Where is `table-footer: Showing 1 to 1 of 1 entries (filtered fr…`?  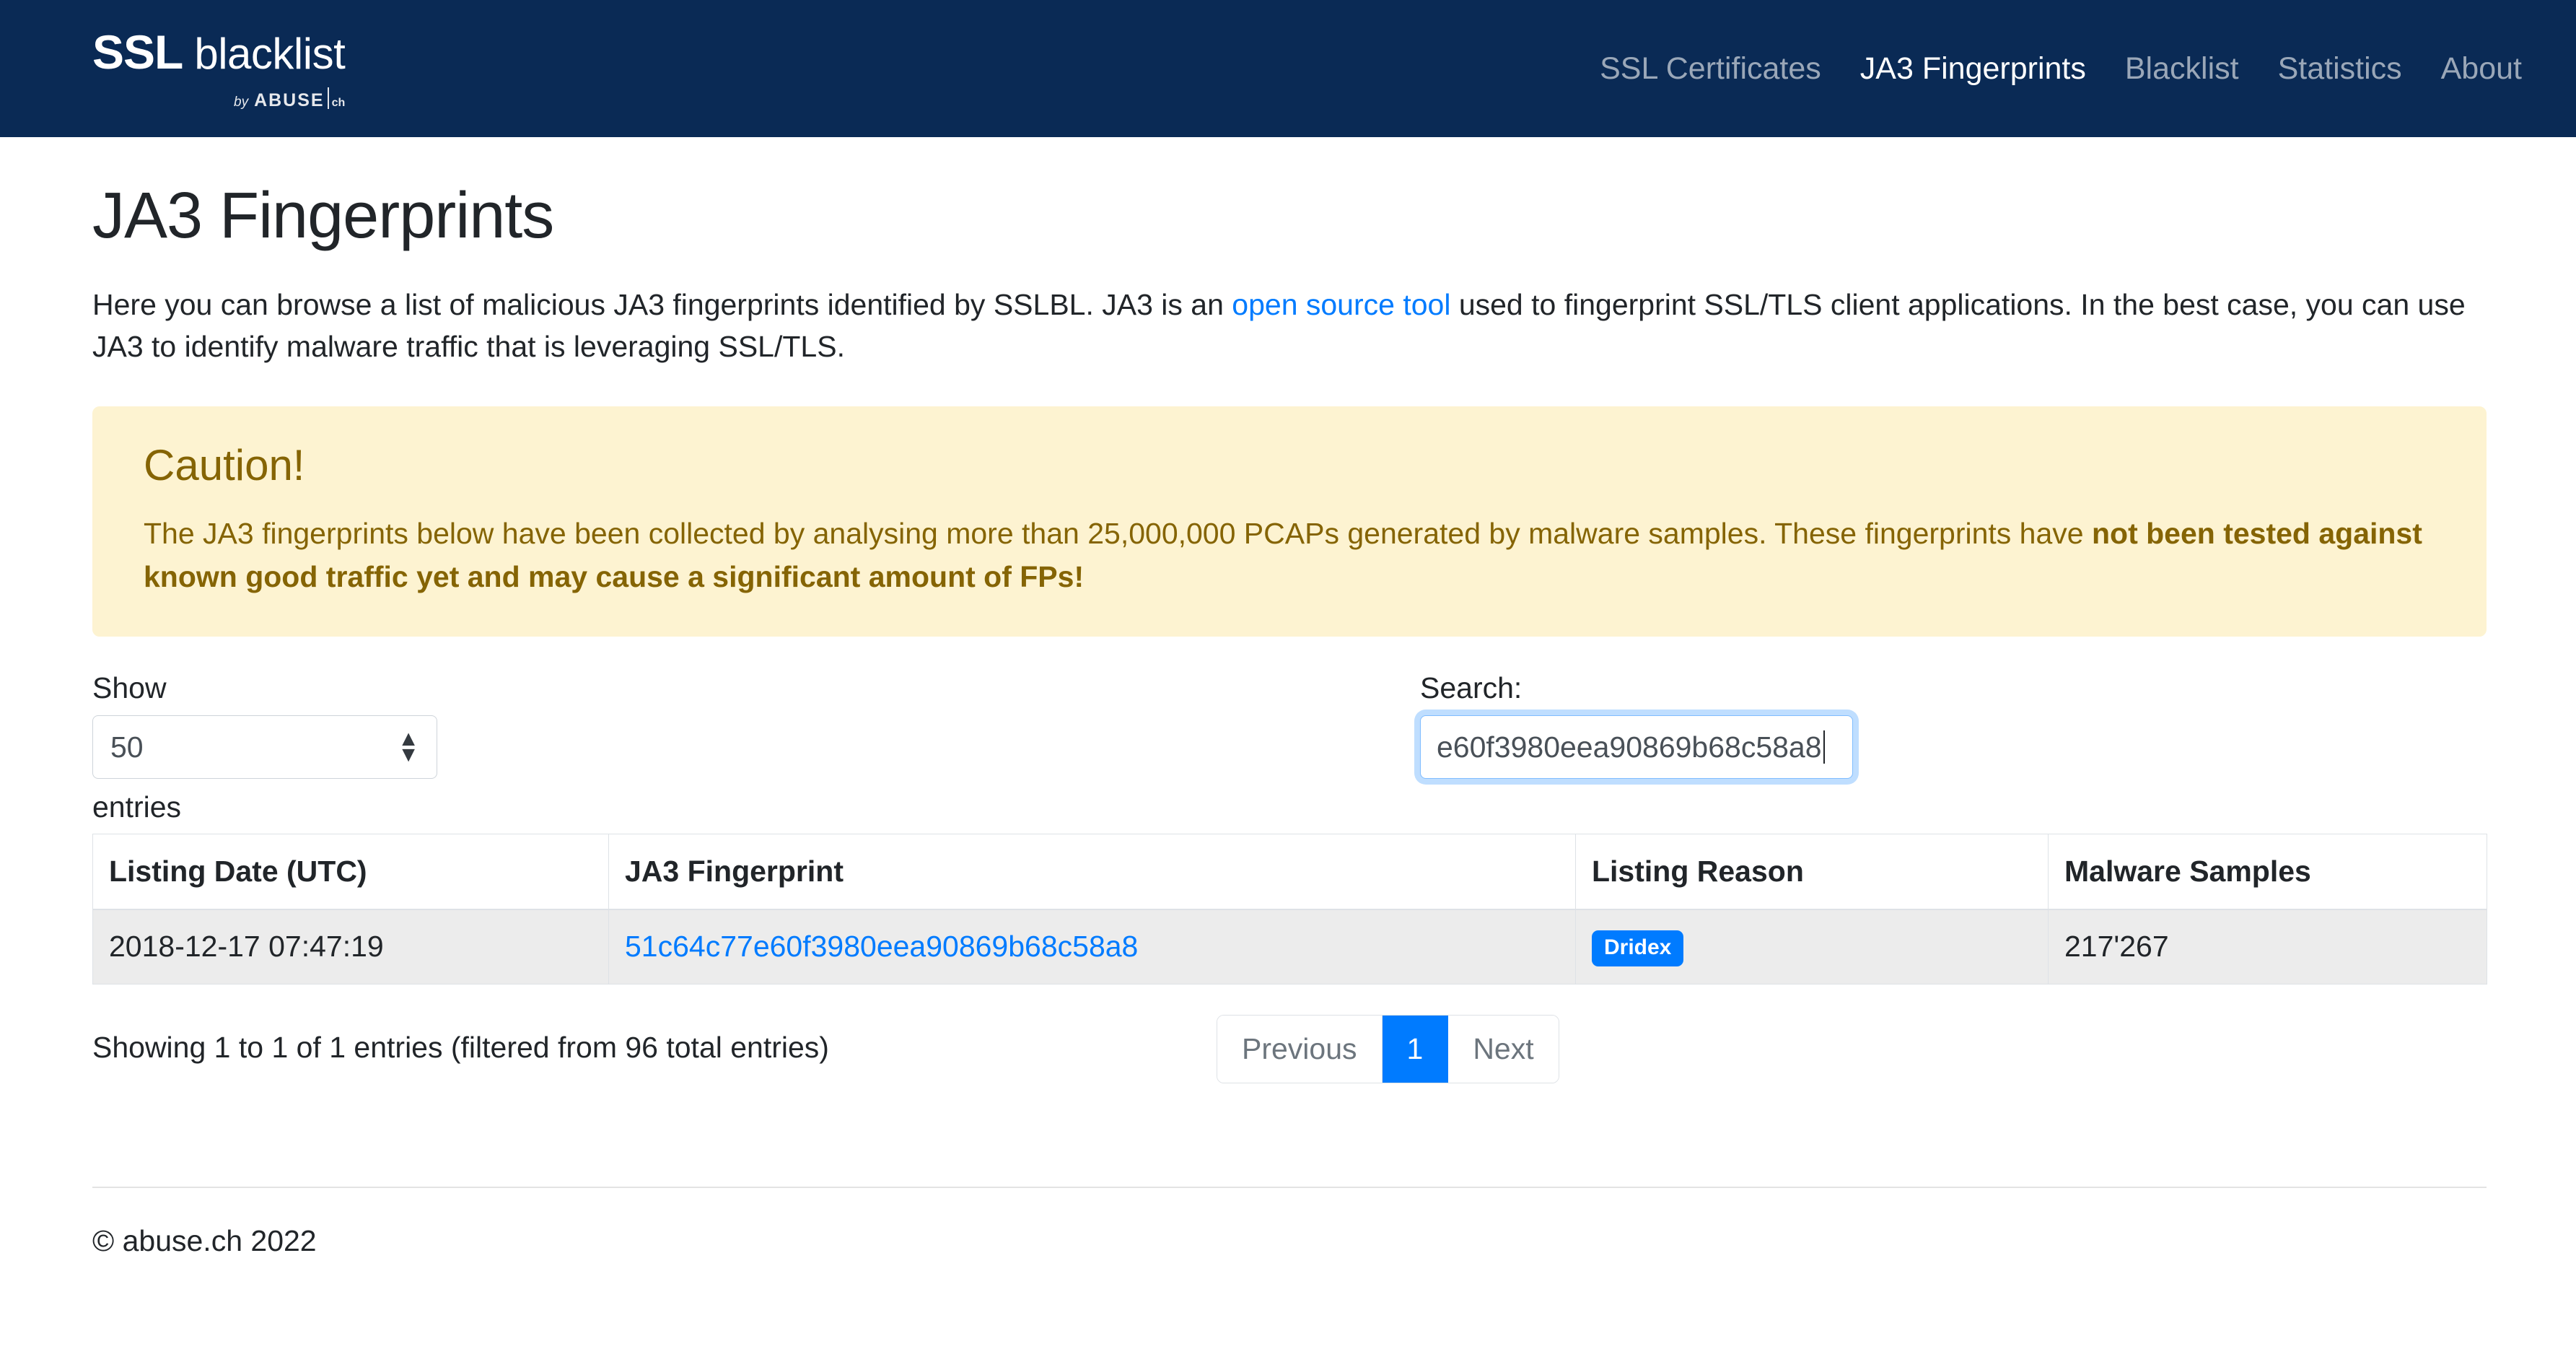
table-footer: Showing 1 to 1 of 1 entries (filtered fr… is located at coordinates (1288, 1057).